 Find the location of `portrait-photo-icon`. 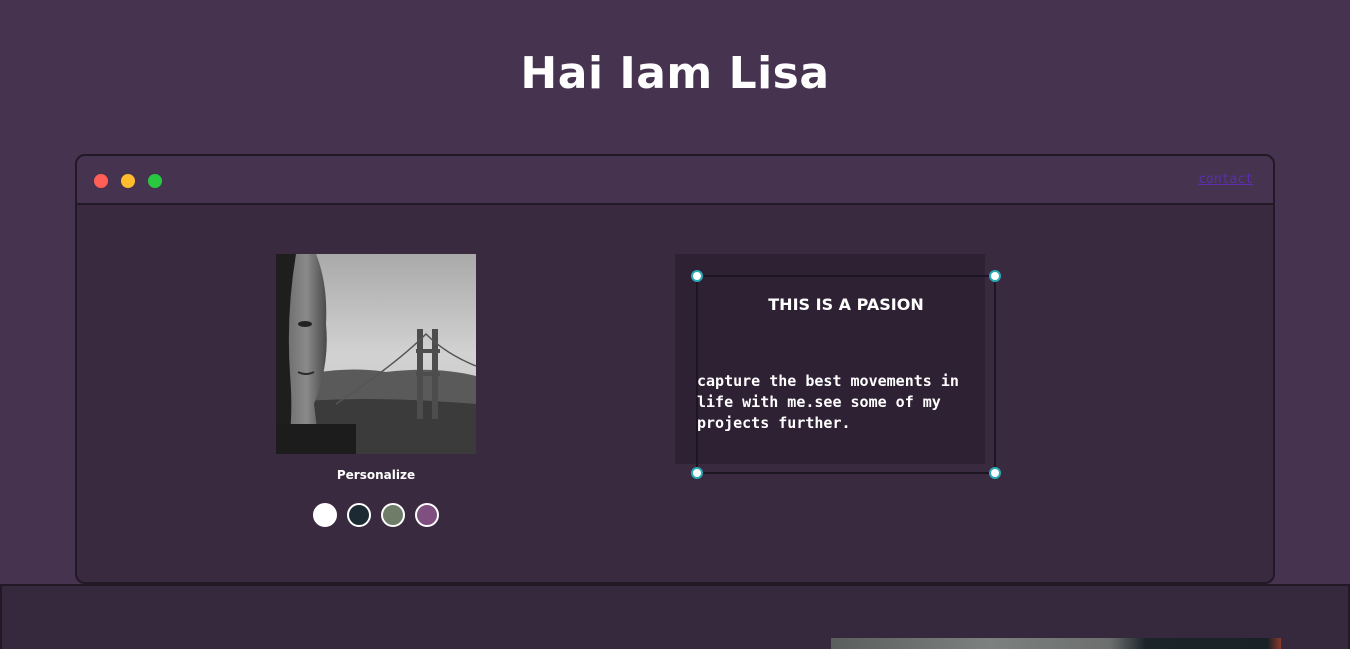

portrait-photo-icon is located at coordinates (376, 354).